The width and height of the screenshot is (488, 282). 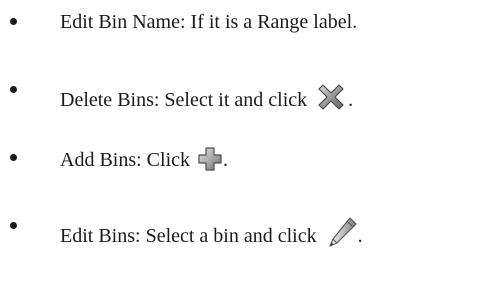 I want to click on list-item-text-wrapper: Delete Bins: Select it and click ., so click(x=206, y=95).